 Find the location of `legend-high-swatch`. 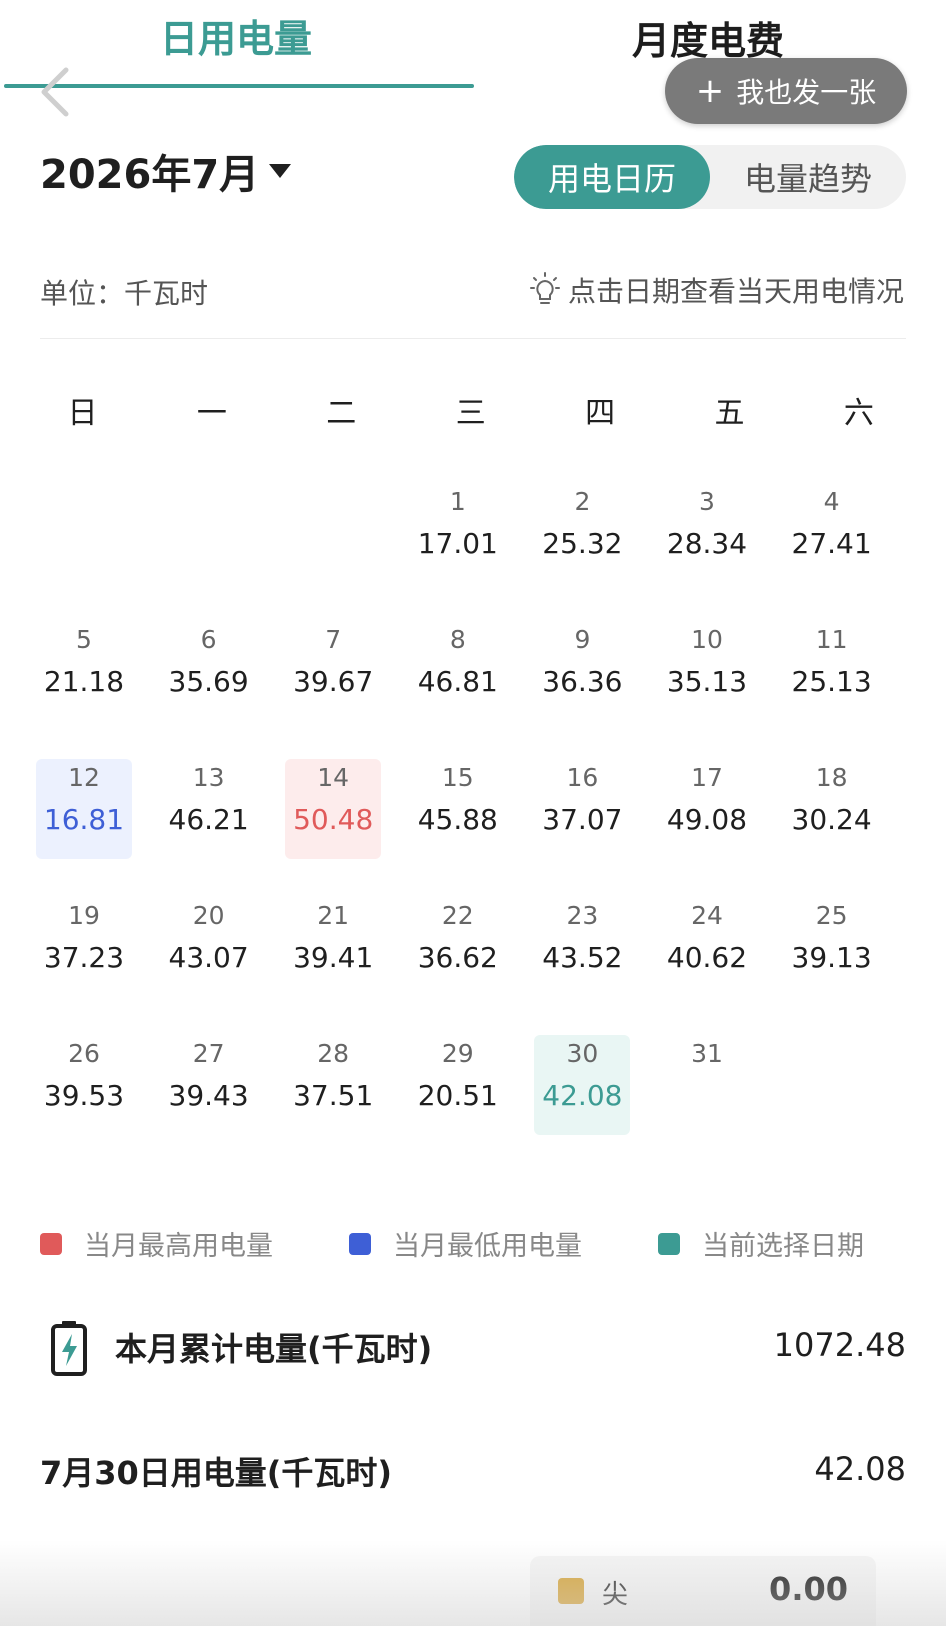

legend-high-swatch is located at coordinates (51, 1243).